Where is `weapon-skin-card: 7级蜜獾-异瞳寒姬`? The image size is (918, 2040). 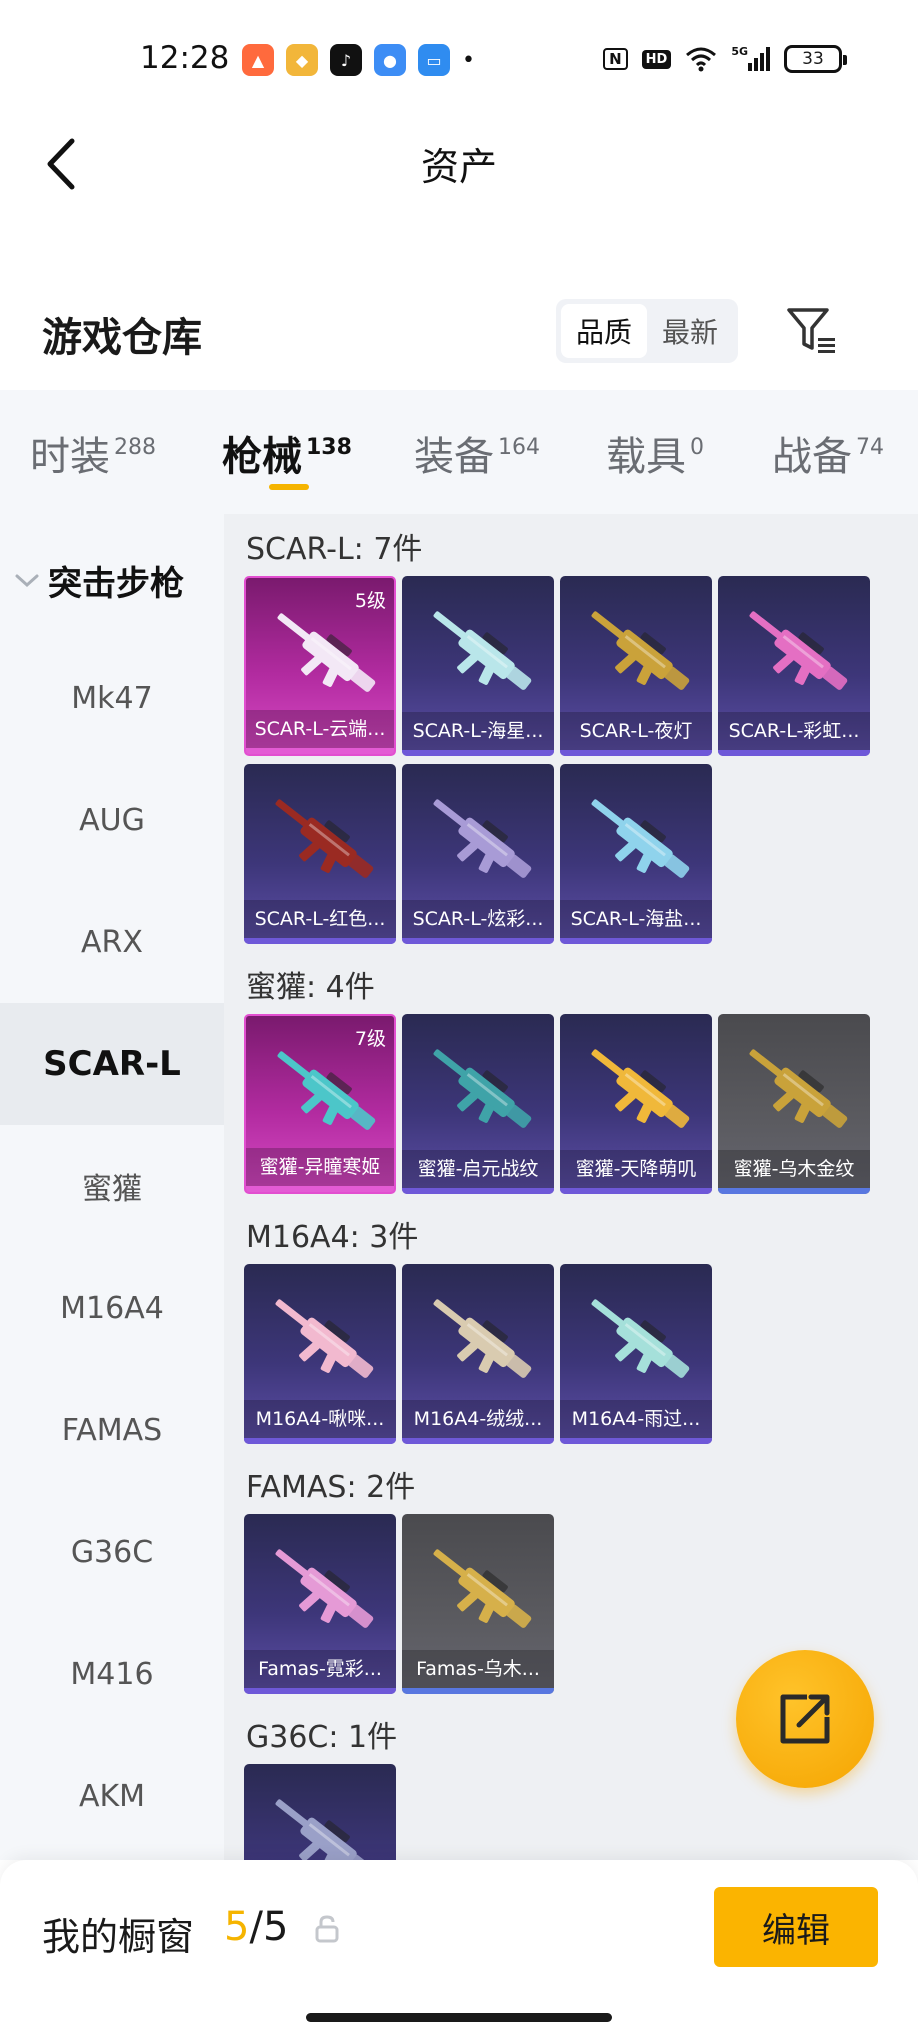
weapon-skin-card: 7级蜜獾-异瞳寒姬 is located at coordinates (320, 1104).